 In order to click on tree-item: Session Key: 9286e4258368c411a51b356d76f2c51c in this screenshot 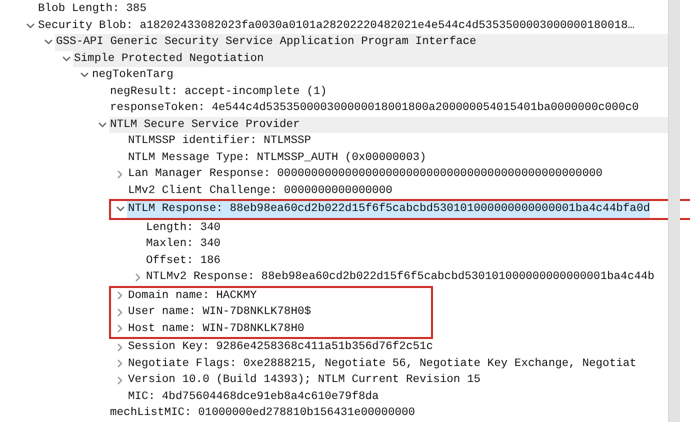, I will do `click(397, 347)`.